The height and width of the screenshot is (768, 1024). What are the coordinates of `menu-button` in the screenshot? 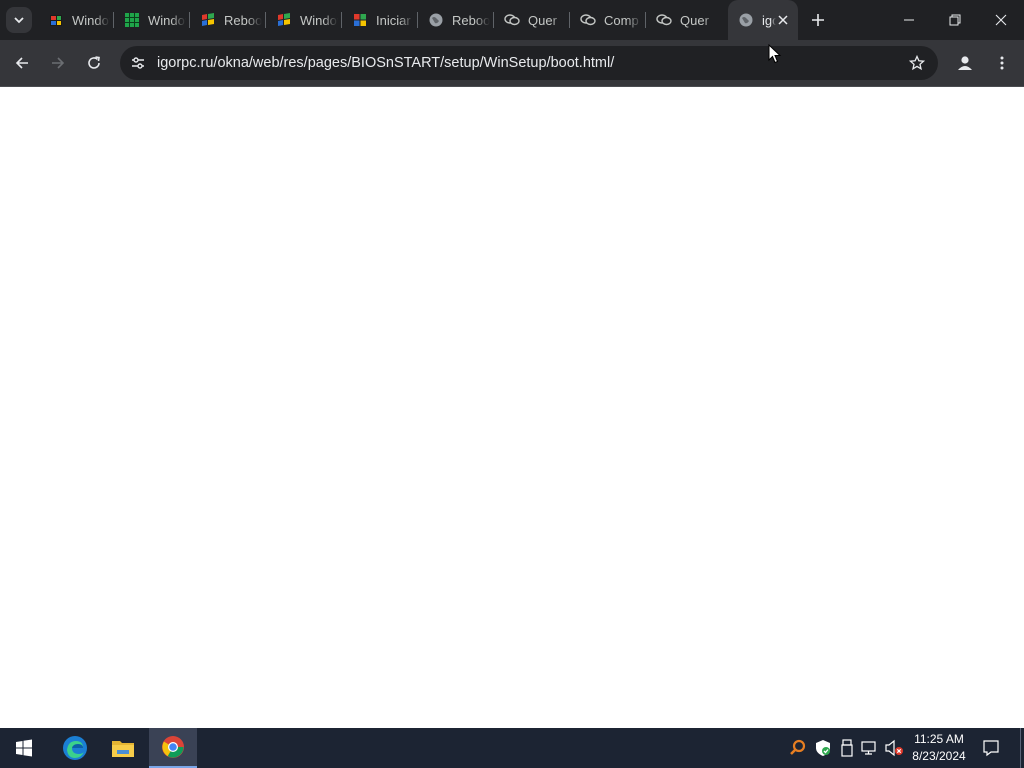 It's located at (1002, 63).